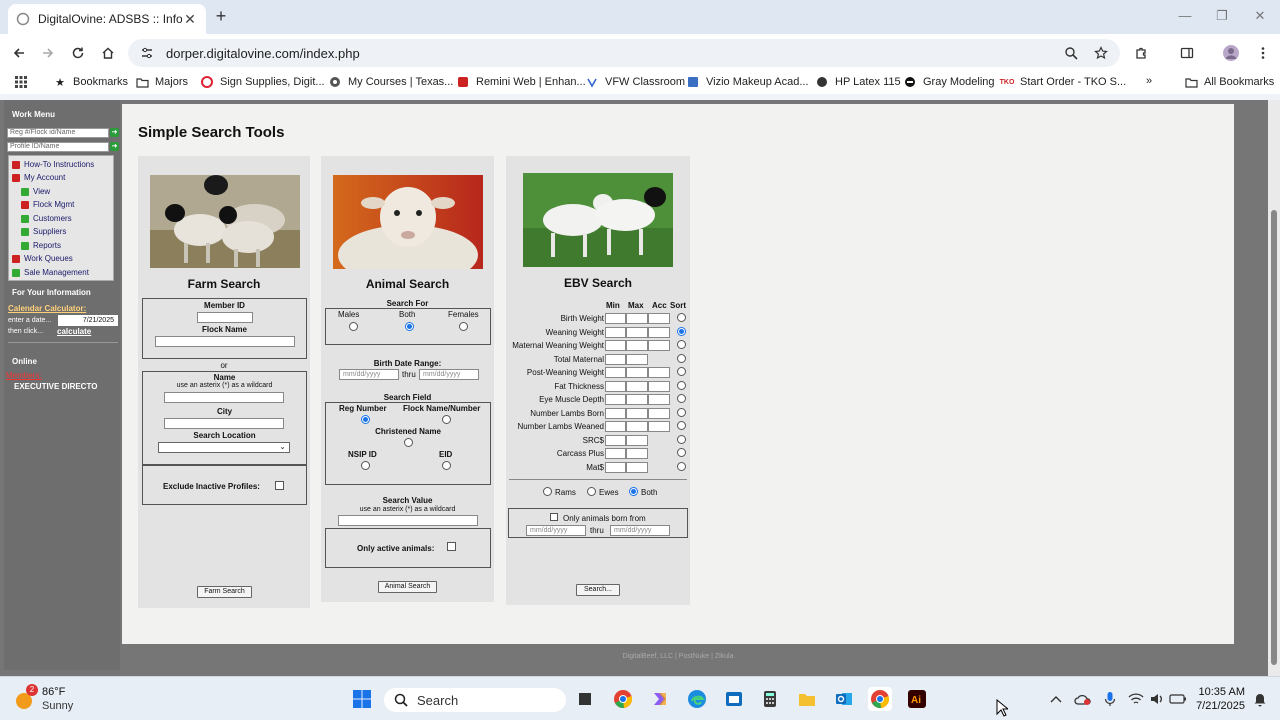 The image size is (1280, 720). I want to click on site-info-icon, so click(147, 53).